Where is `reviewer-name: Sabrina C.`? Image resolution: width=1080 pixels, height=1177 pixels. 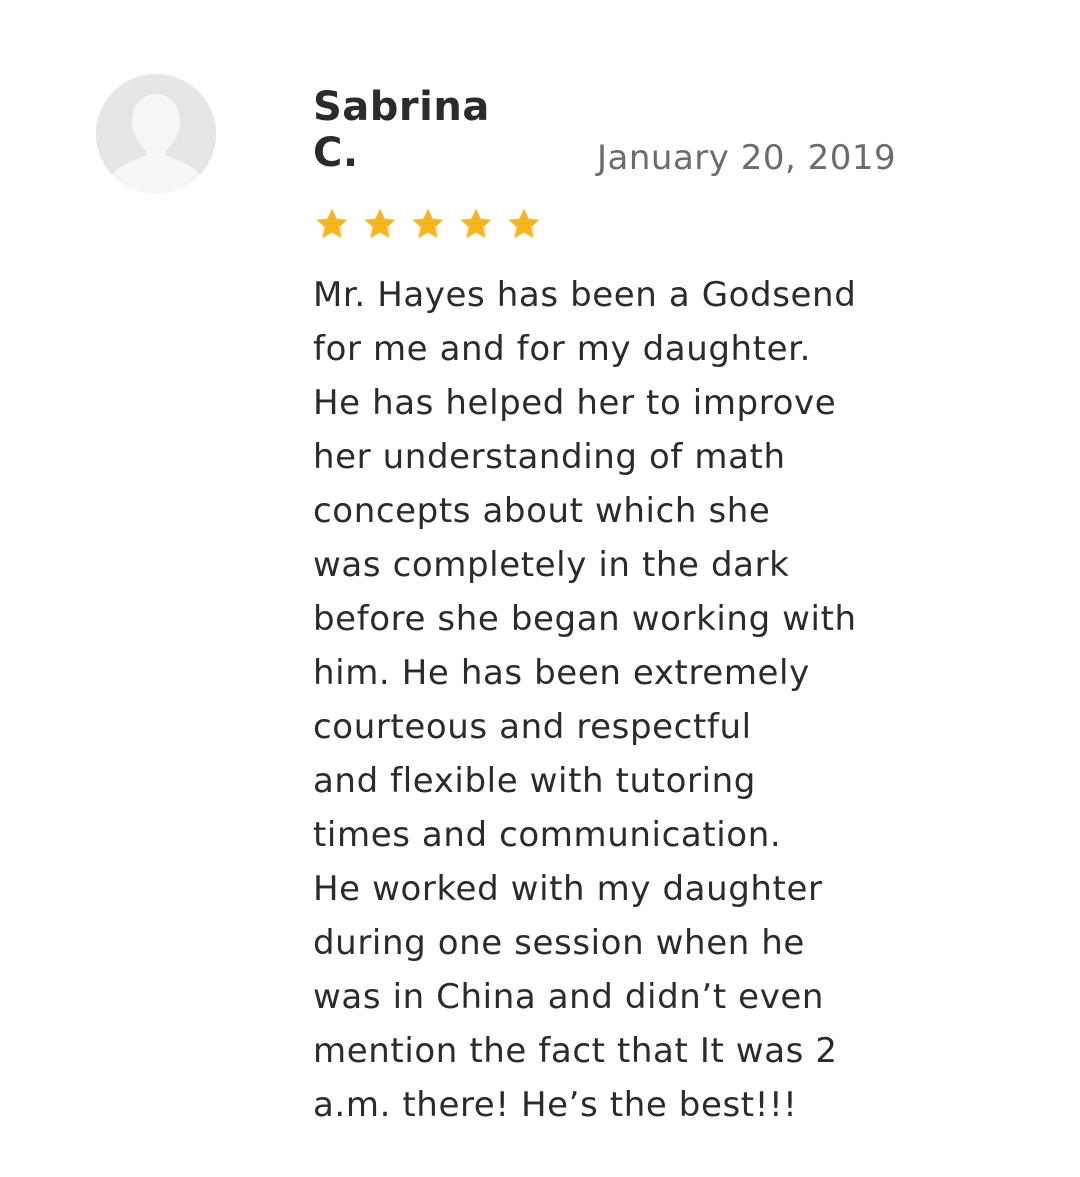 reviewer-name: Sabrina C. is located at coordinates (401, 130).